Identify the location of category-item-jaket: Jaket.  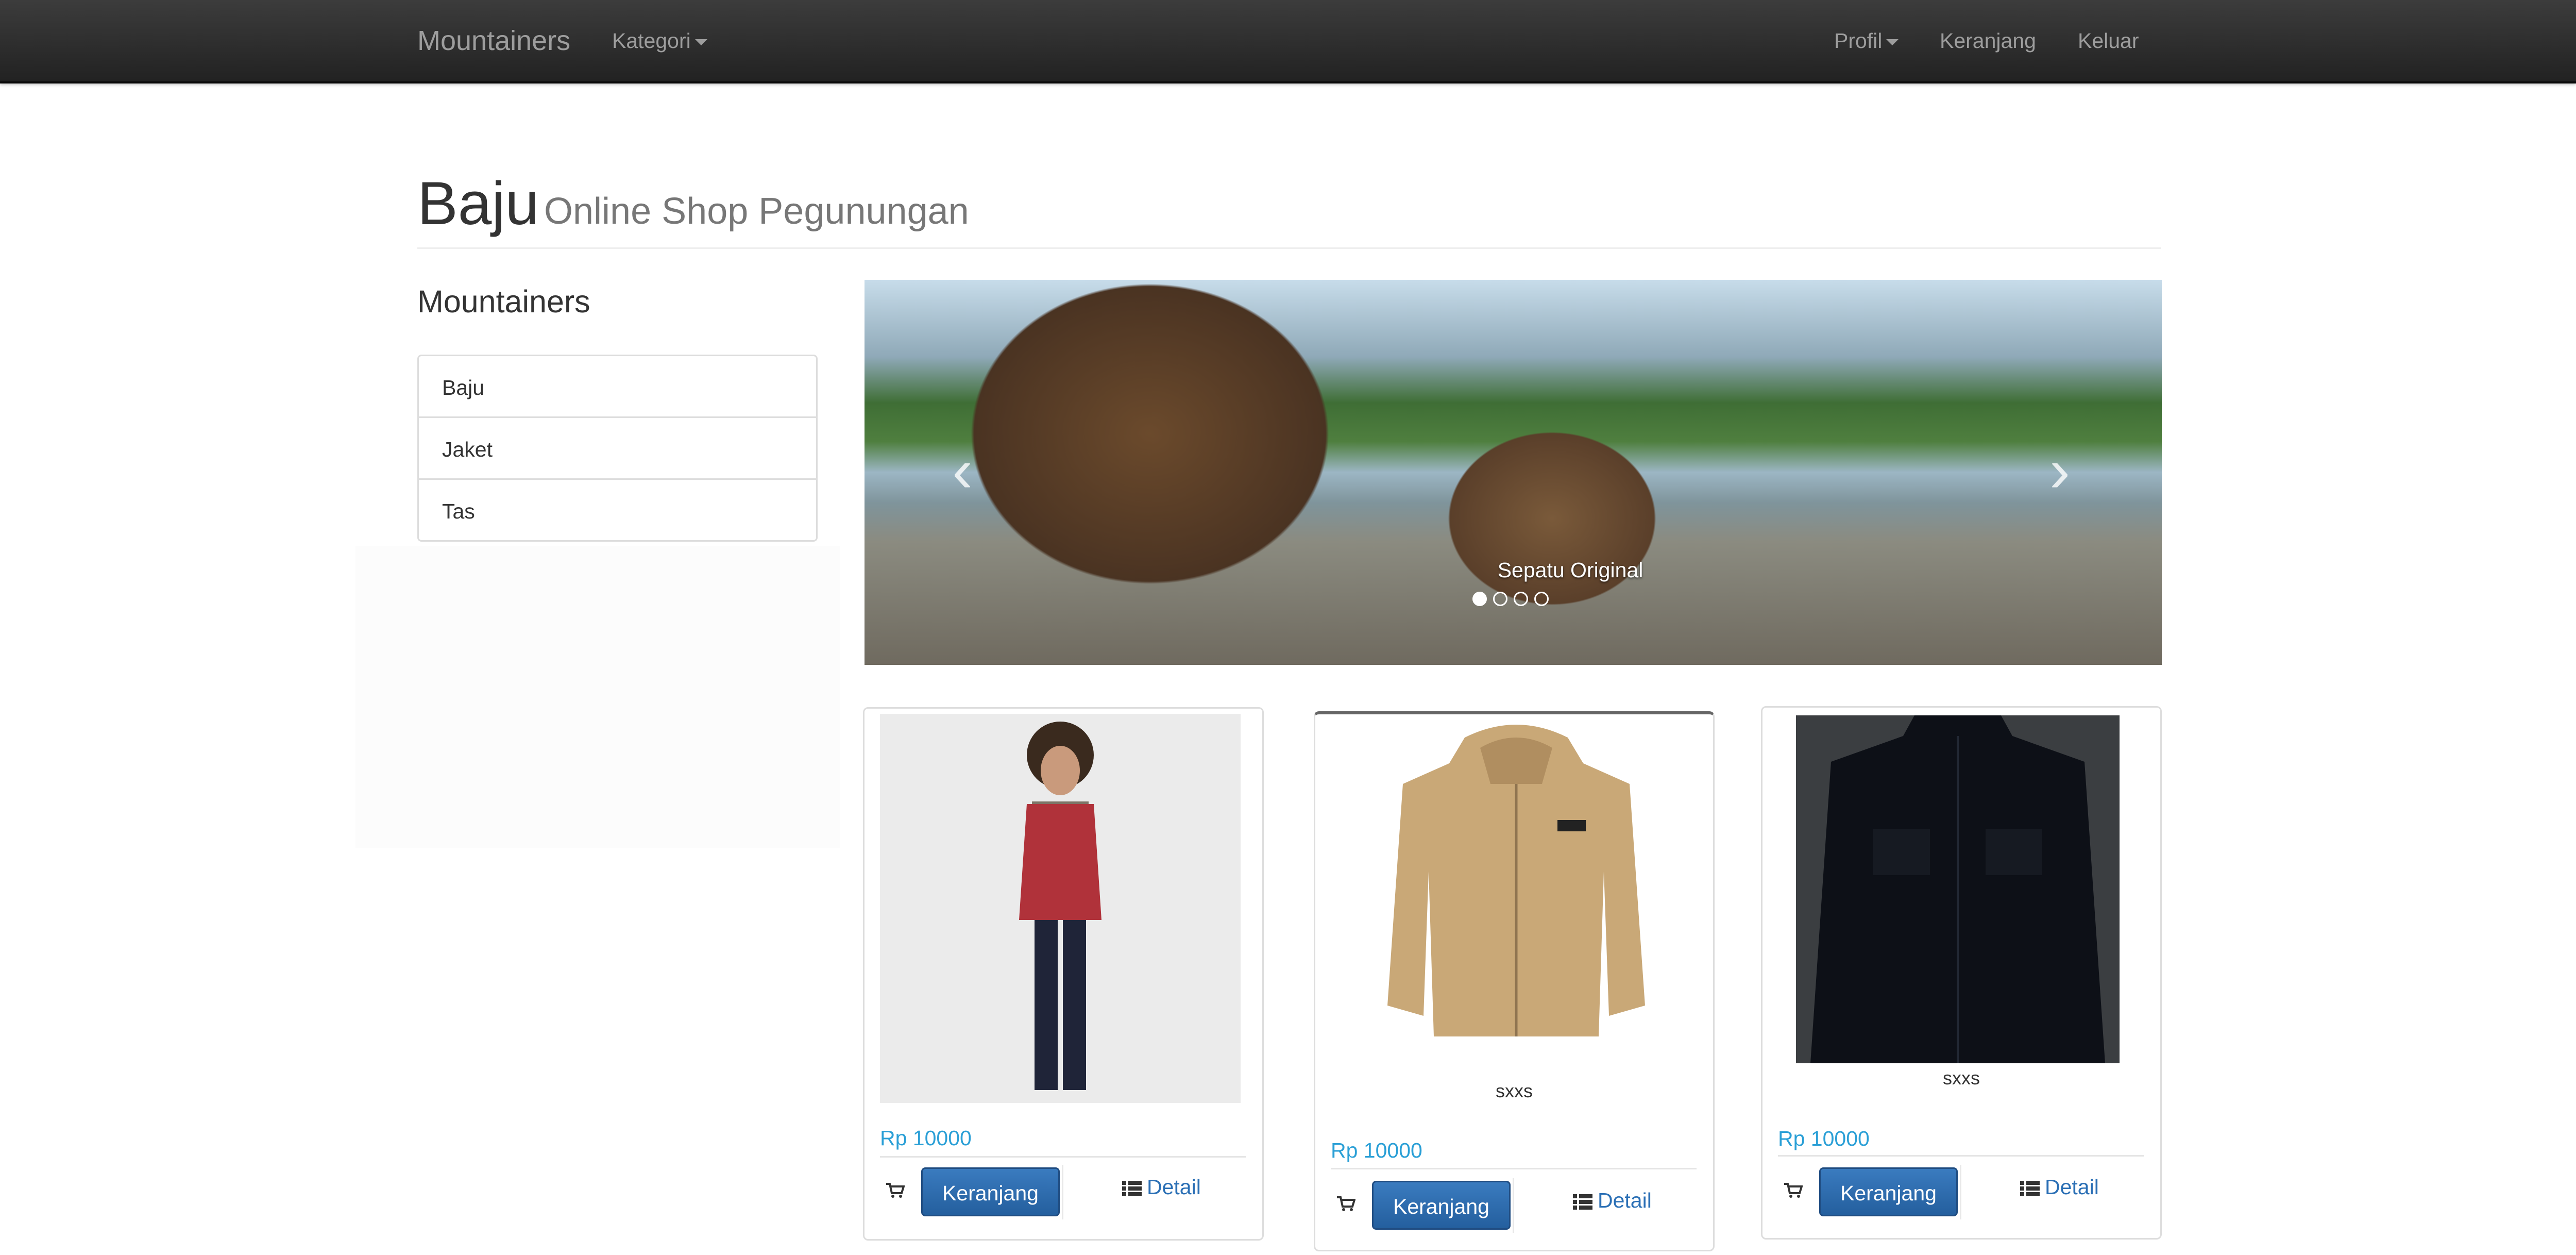
(617, 448).